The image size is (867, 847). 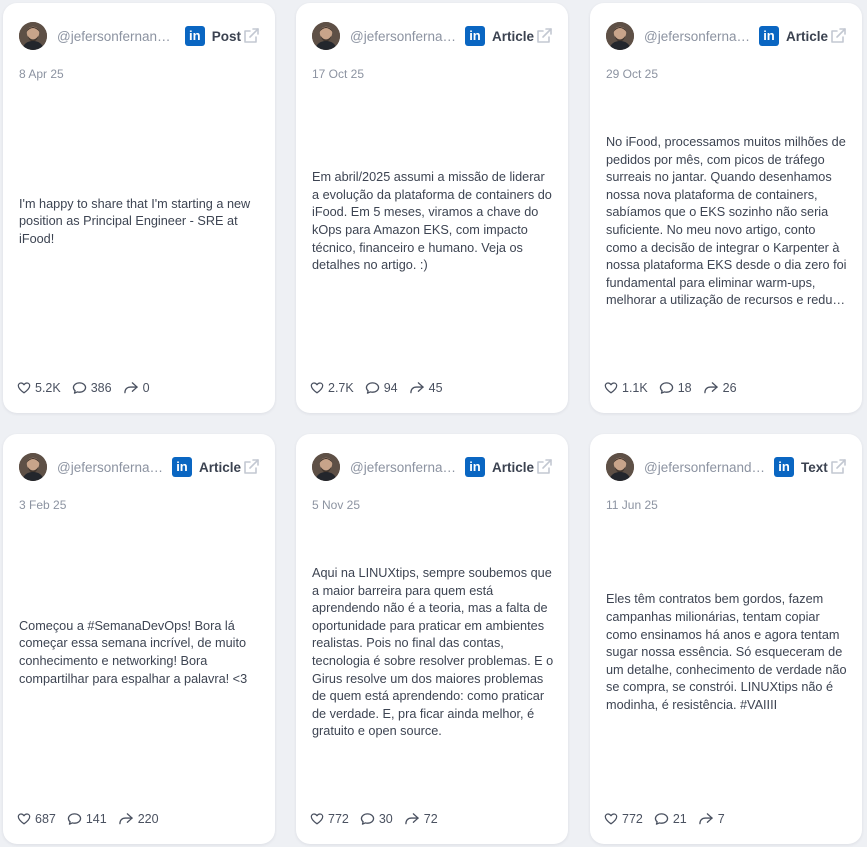 I want to click on shares-stat: 7, so click(x=711, y=819).